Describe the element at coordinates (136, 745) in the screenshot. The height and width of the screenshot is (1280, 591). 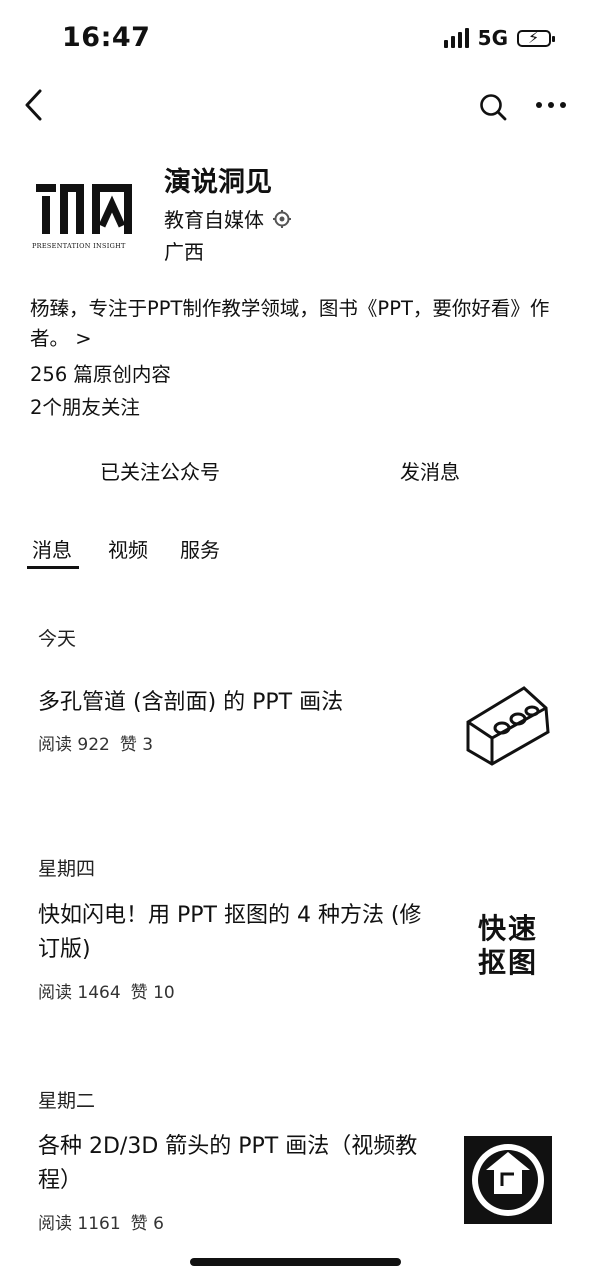
I see `like-count: 赞 3` at that location.